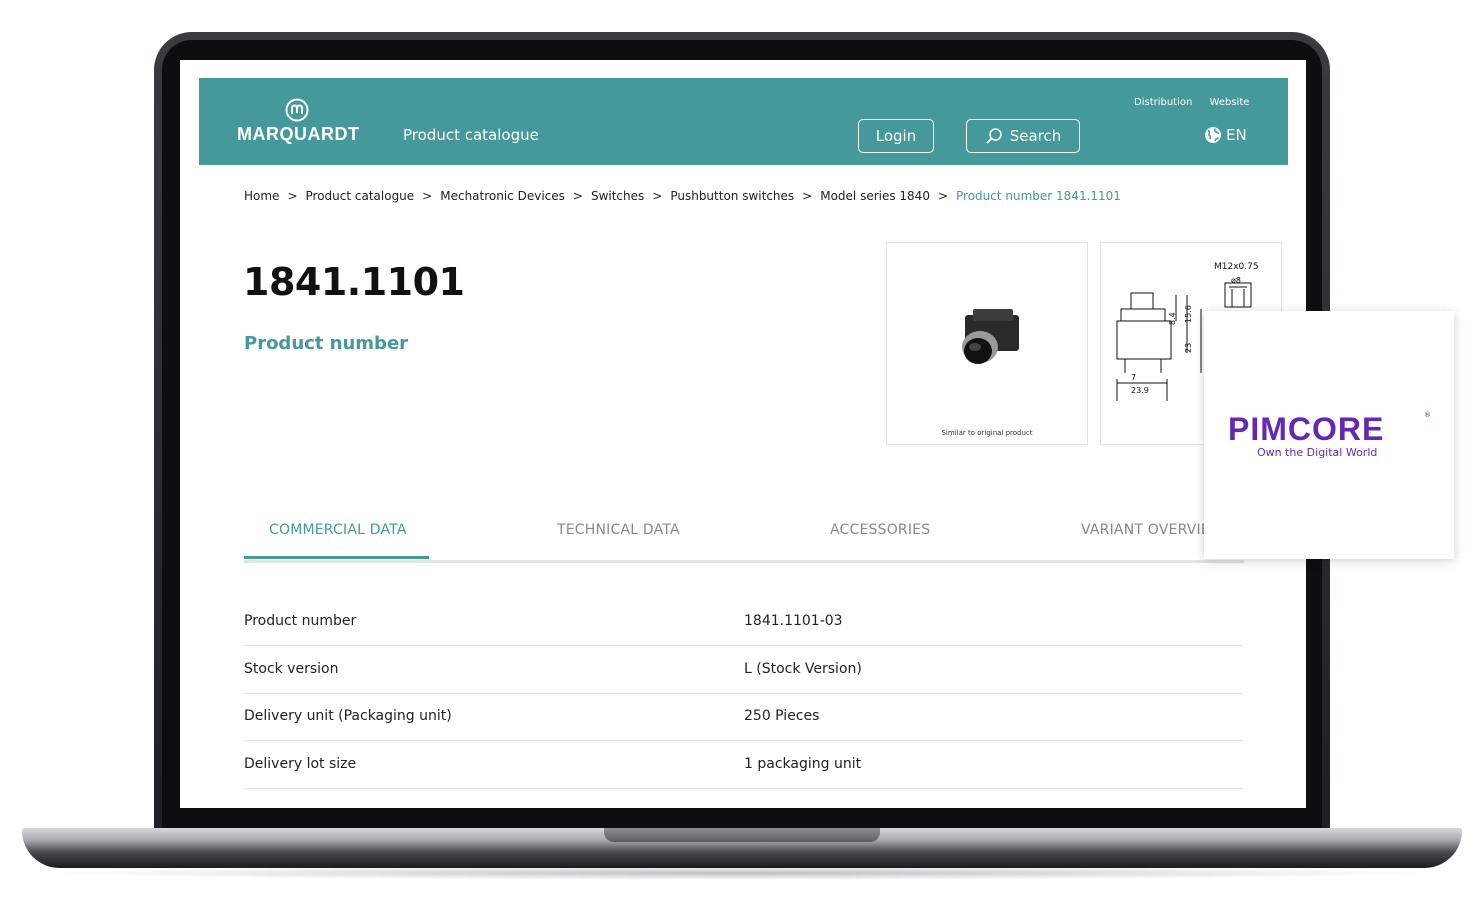 This screenshot has width=1480, height=900. What do you see at coordinates (326, 343) in the screenshot?
I see `product-number-label: Product number` at bounding box center [326, 343].